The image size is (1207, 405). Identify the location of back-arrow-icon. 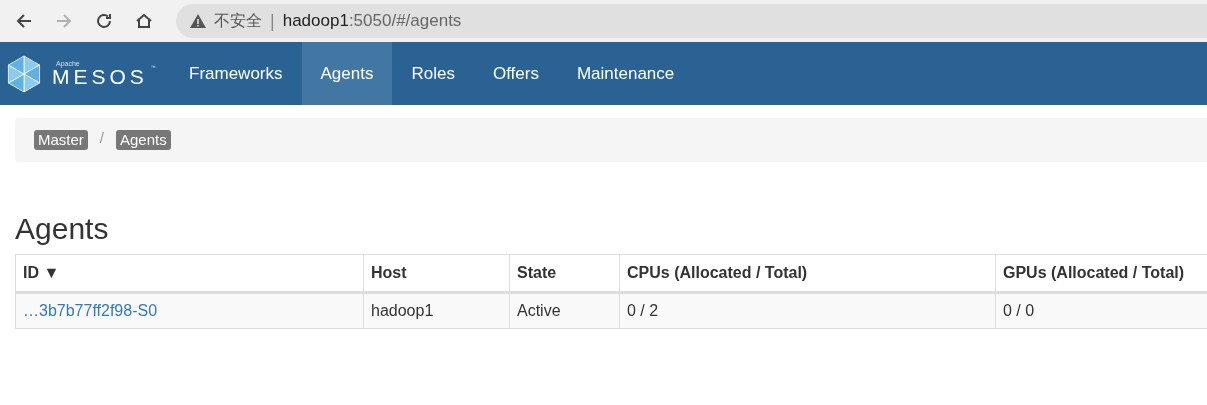
(24, 21).